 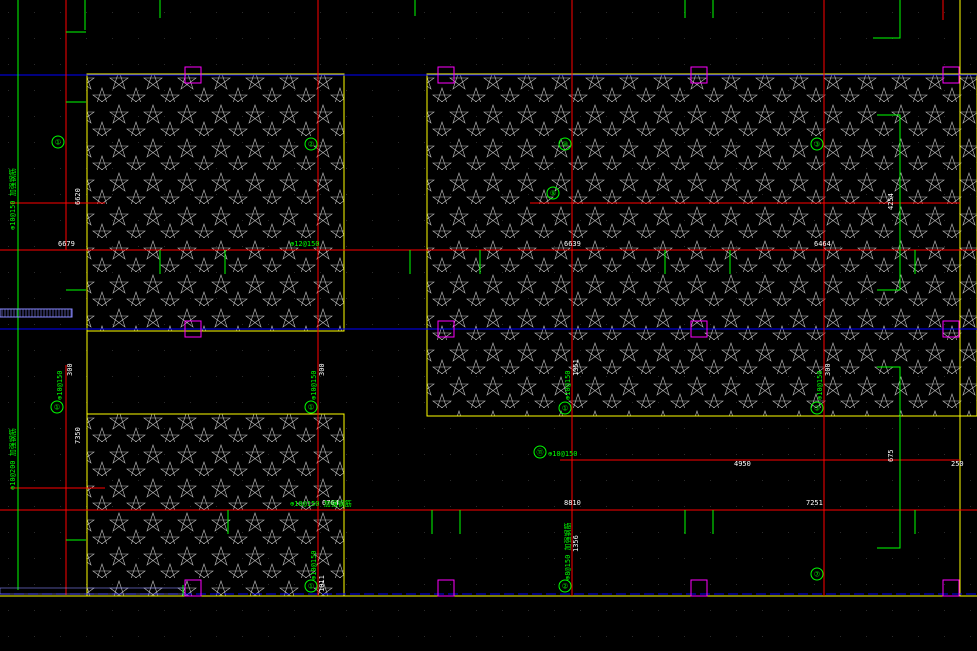 What do you see at coordinates (78, 435) in the screenshot?
I see `dim-text: 7350` at bounding box center [78, 435].